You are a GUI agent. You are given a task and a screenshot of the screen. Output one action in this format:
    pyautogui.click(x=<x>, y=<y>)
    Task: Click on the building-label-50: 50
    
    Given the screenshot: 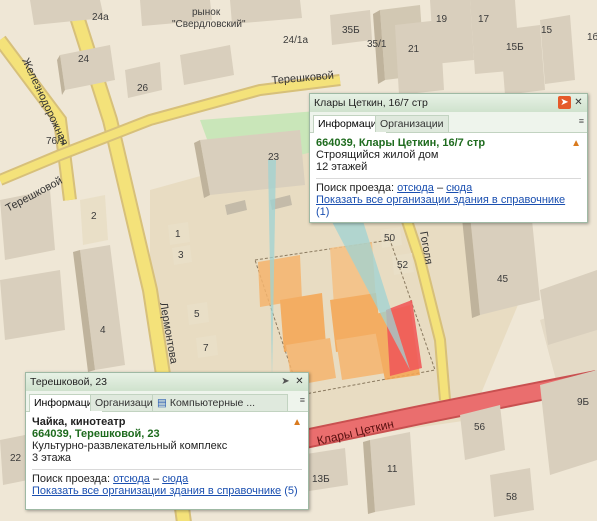 What is the action you would take?
    pyautogui.click(x=390, y=238)
    